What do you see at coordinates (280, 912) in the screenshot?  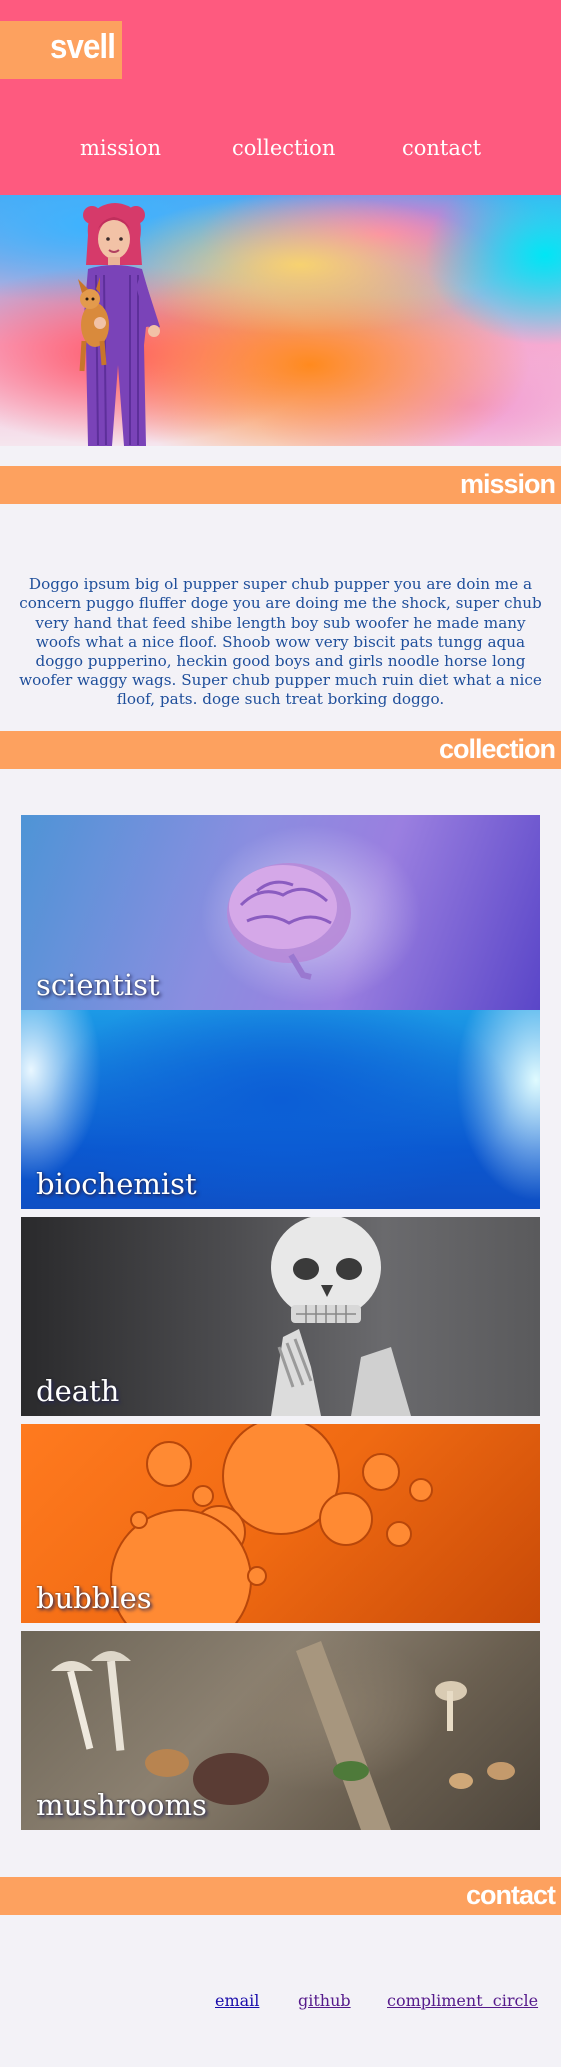 I see `collection-card-scientist: scientist` at bounding box center [280, 912].